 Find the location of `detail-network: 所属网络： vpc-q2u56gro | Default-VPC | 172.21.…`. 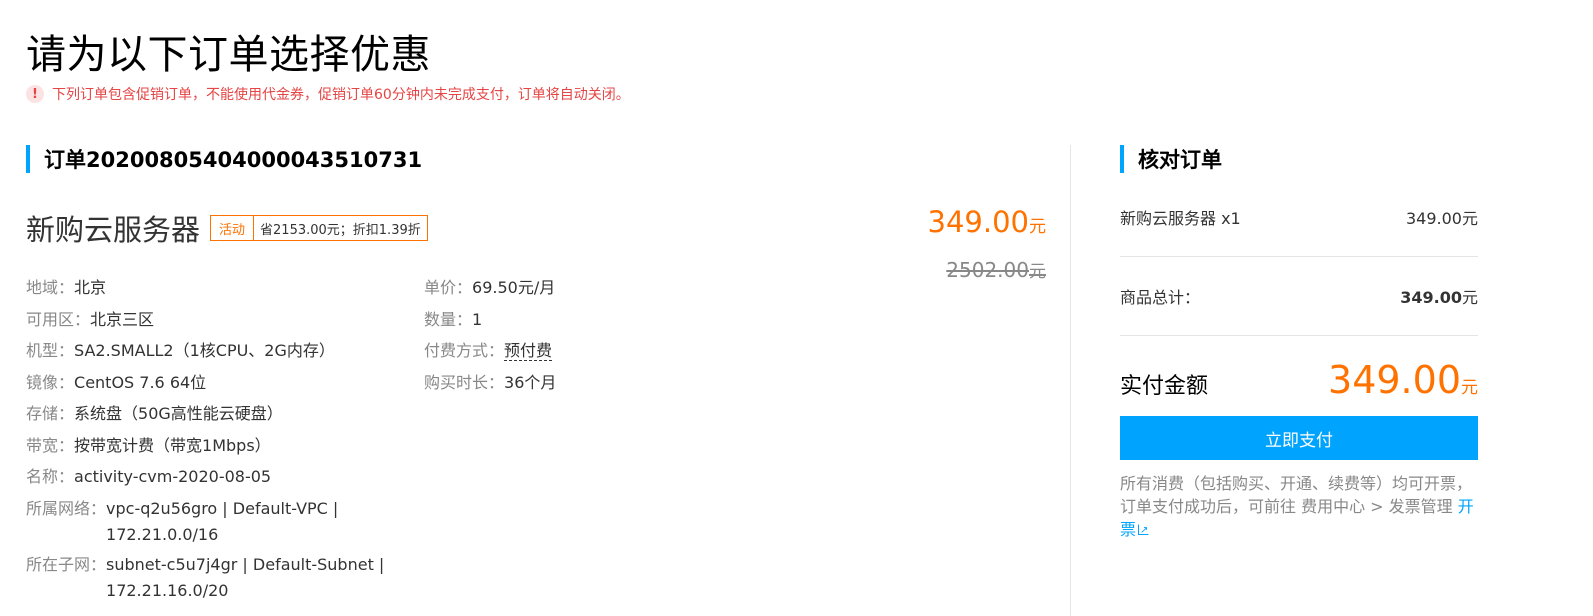

detail-network: 所属网络： vpc-q2u56gro | Default-VPC | 172.21.… is located at coordinates (182, 521).